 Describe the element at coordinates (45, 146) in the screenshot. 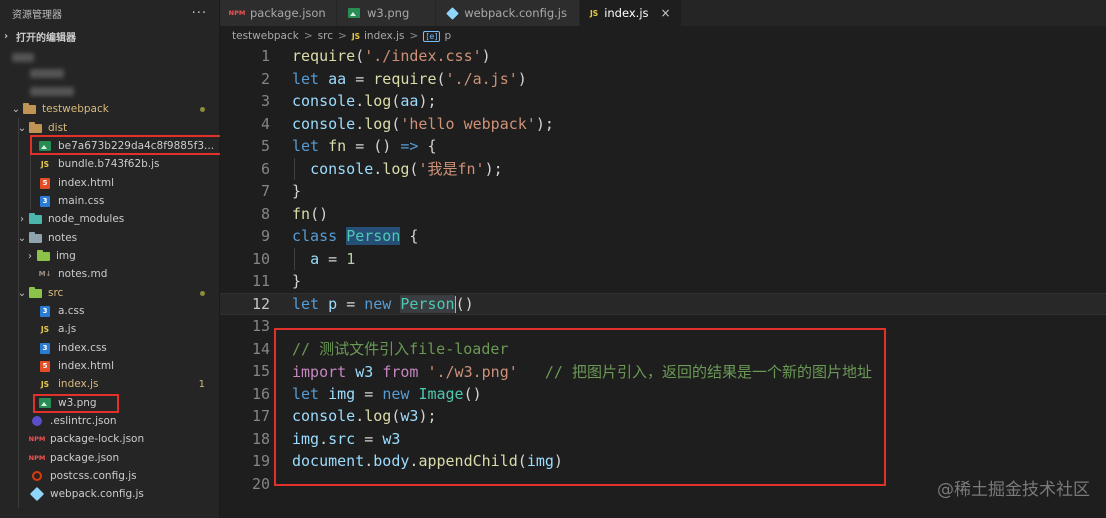

I see `image-file-icon` at that location.